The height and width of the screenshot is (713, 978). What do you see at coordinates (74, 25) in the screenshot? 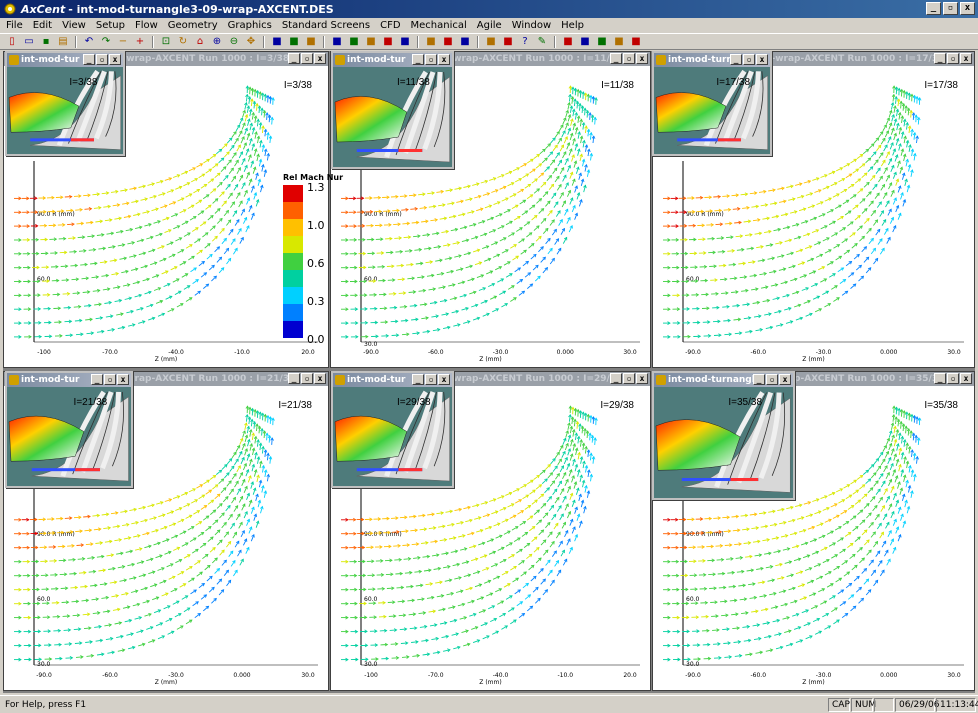
I see `menu-view: View` at bounding box center [74, 25].